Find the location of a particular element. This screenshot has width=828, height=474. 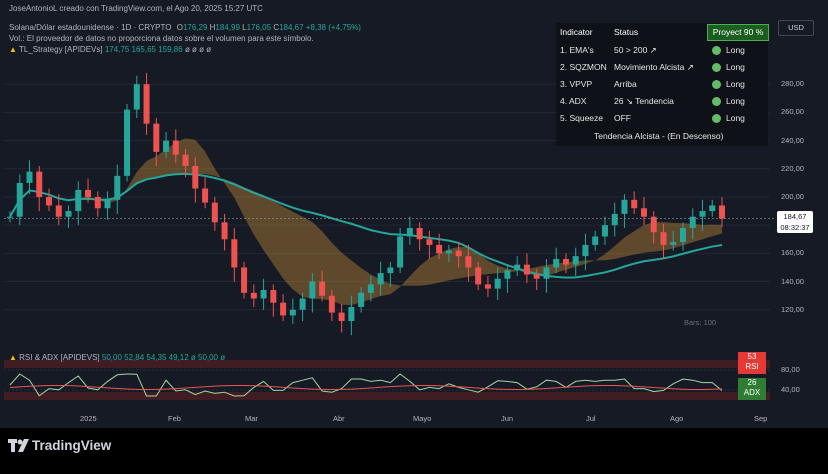

table-summary: Tendencia Alcista - (En Descenso) is located at coordinates (659, 136).